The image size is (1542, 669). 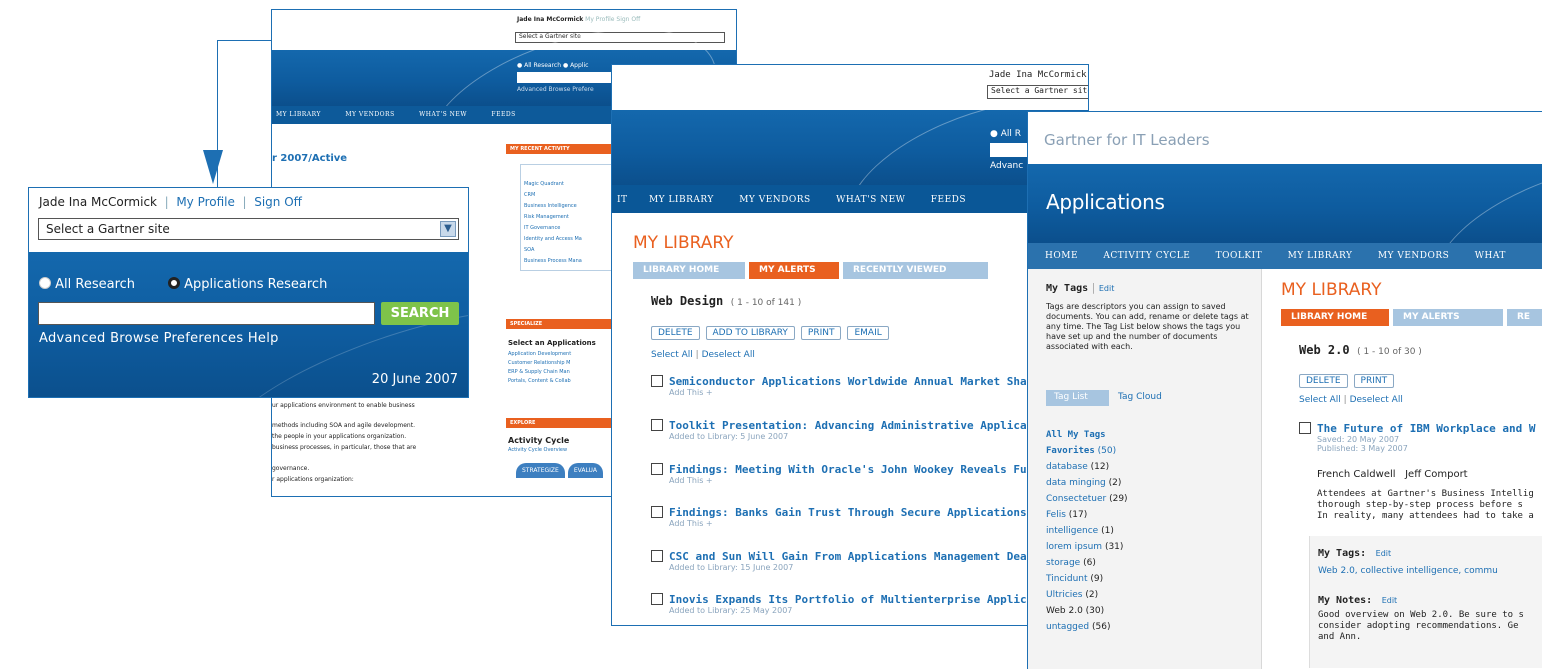 What do you see at coordinates (448, 229) in the screenshot?
I see `chevron-down-icon: ▼` at bounding box center [448, 229].